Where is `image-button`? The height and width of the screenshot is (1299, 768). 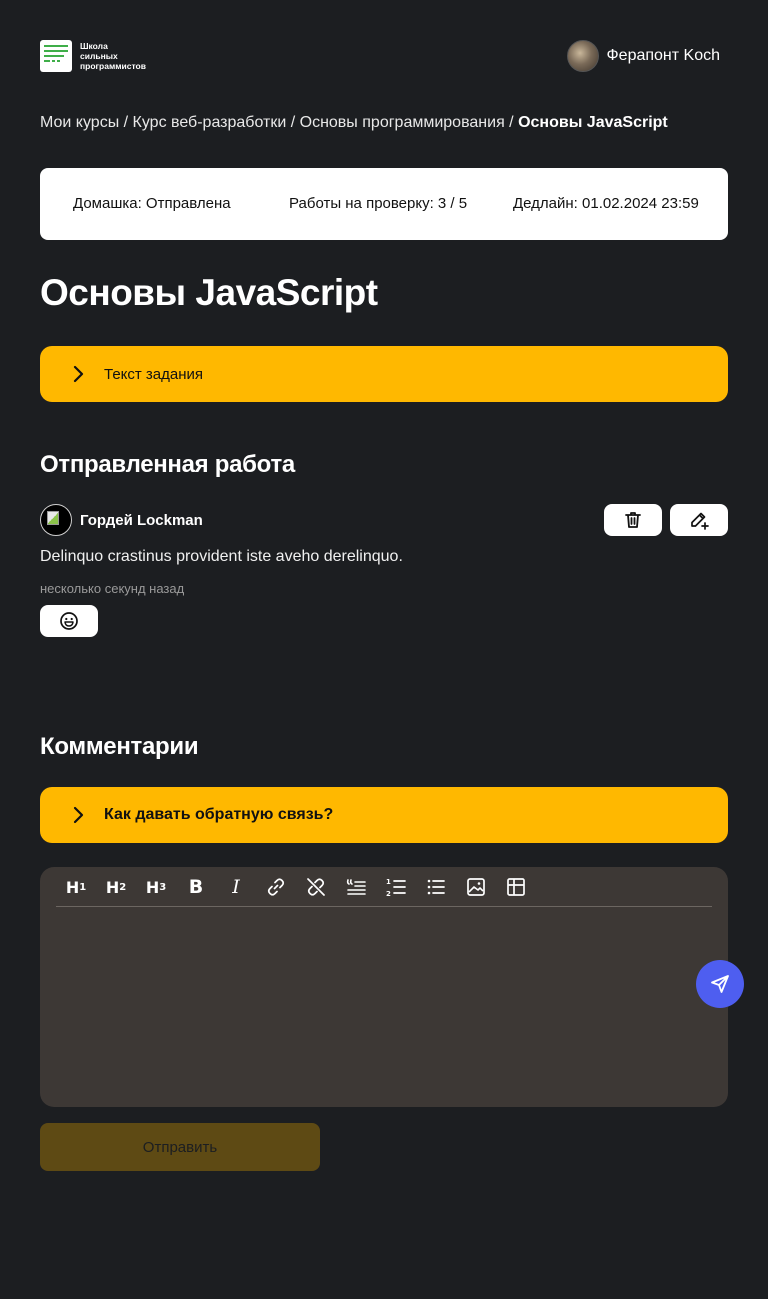
image-button is located at coordinates (476, 887).